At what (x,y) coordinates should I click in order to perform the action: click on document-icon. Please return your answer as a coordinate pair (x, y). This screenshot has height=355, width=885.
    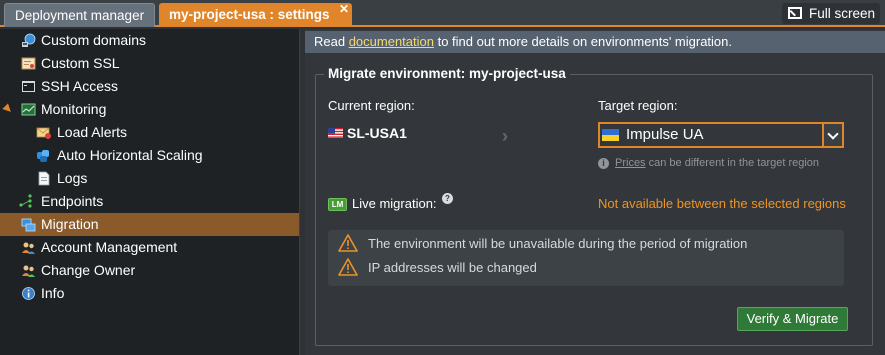
    Looking at the image, I should click on (44, 178).